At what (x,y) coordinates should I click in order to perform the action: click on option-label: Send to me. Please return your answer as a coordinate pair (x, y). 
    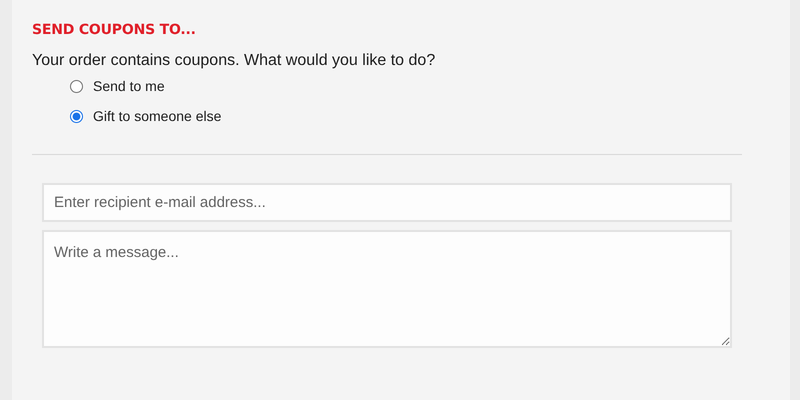
    Looking at the image, I should click on (129, 86).